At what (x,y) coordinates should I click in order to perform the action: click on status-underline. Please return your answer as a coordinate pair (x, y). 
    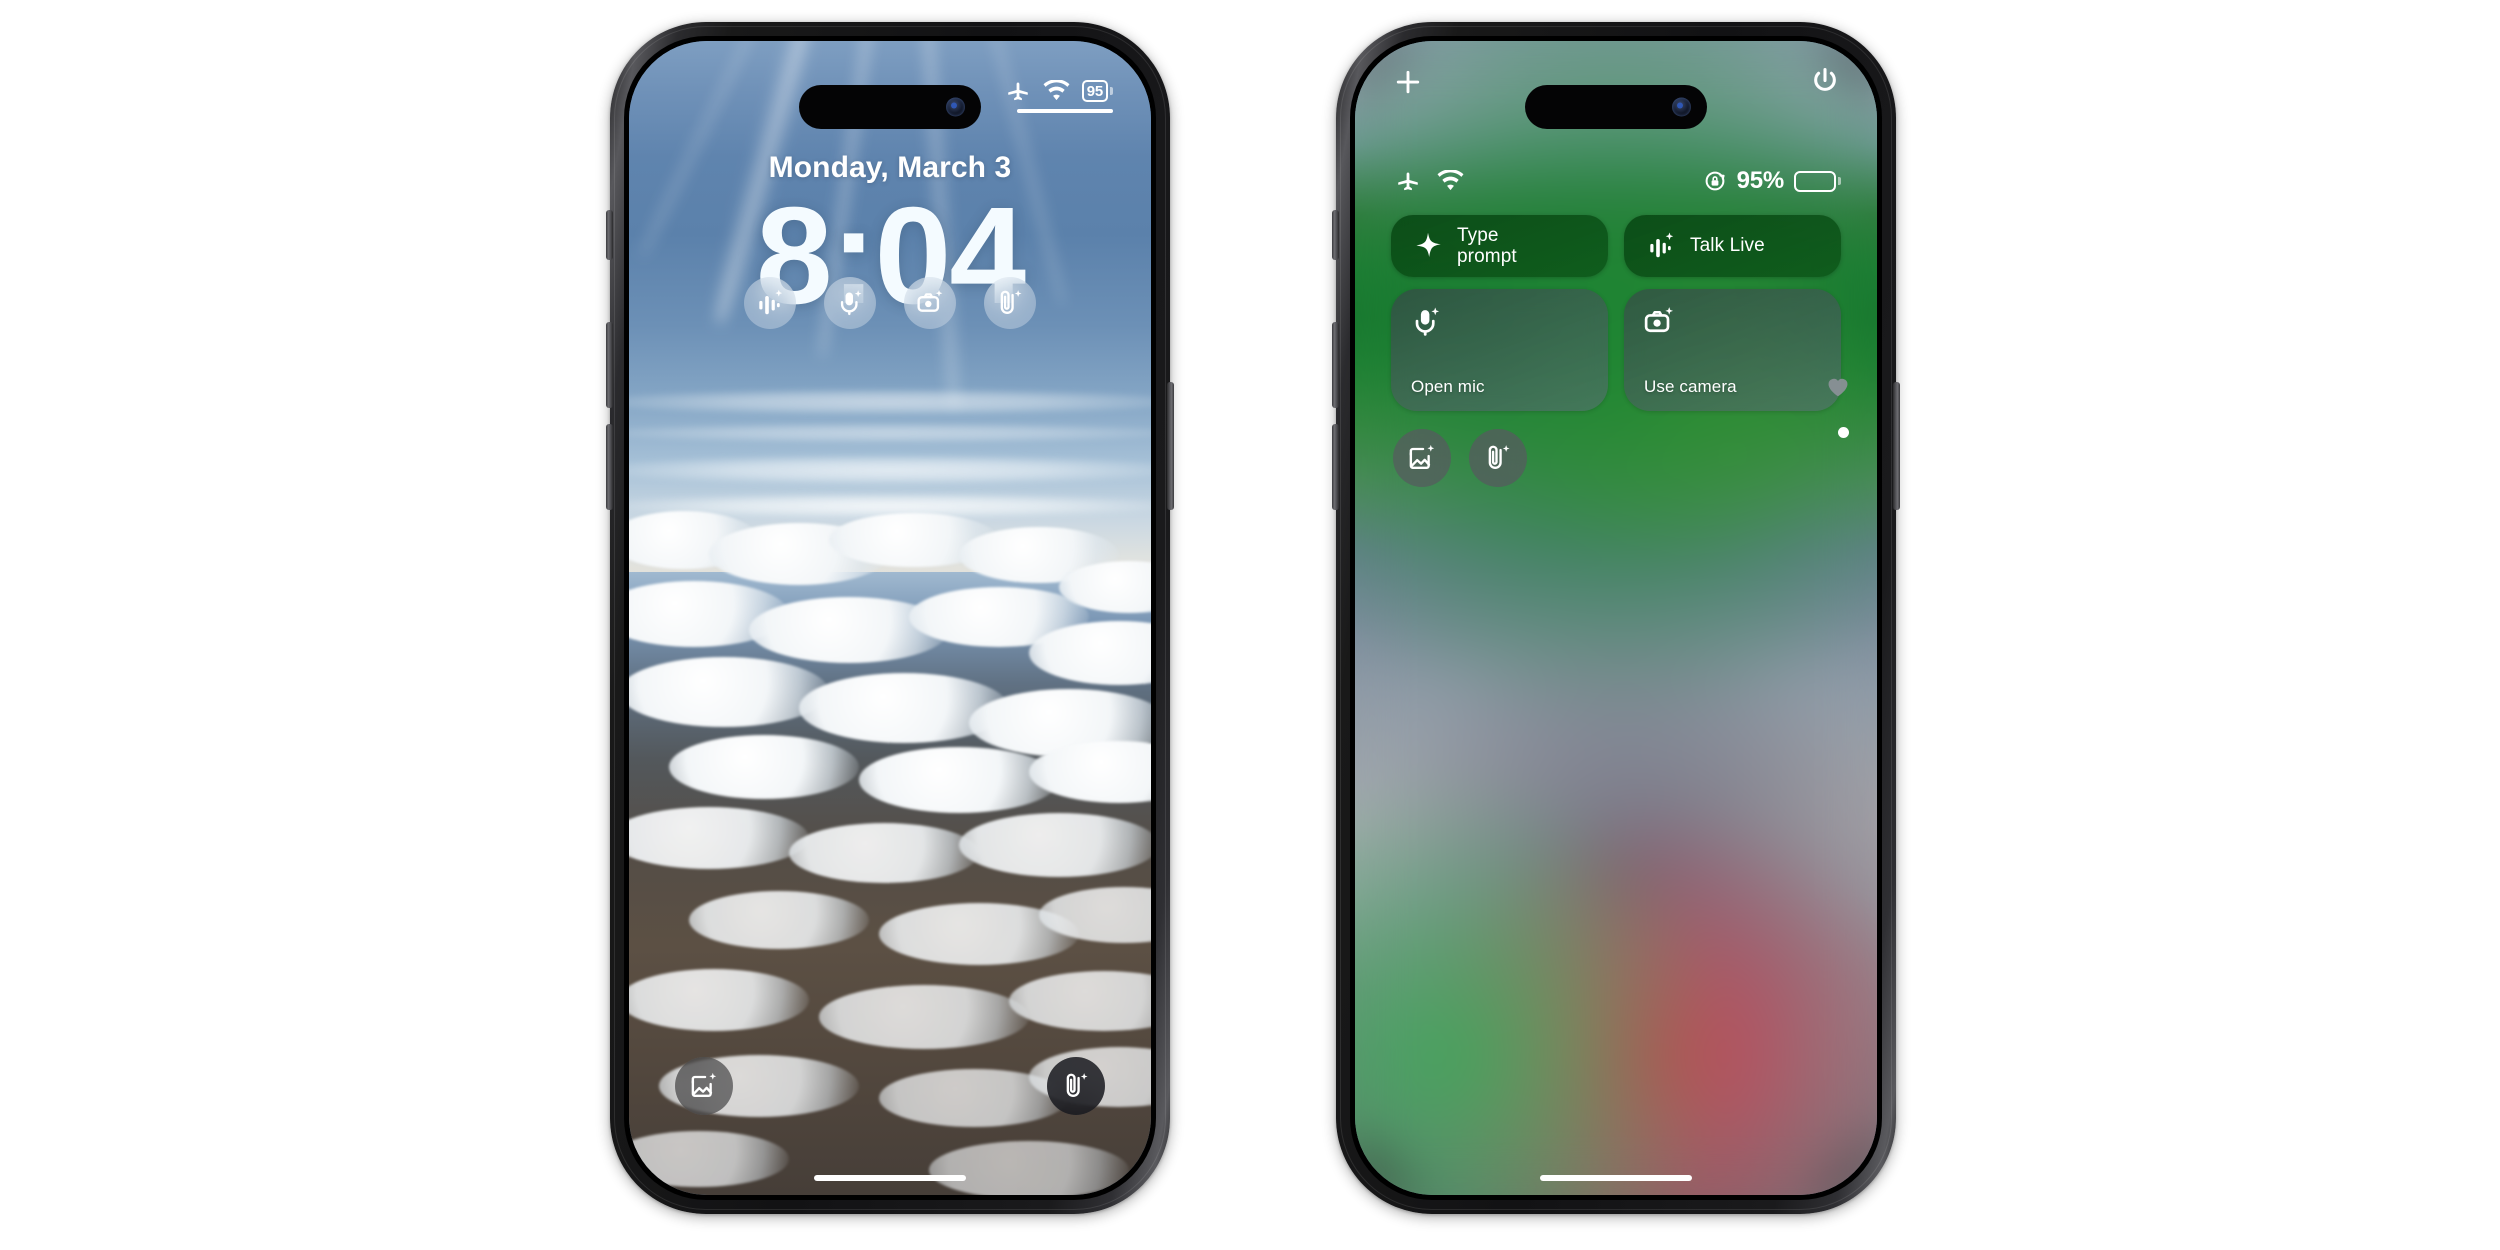
    Looking at the image, I should click on (1065, 111).